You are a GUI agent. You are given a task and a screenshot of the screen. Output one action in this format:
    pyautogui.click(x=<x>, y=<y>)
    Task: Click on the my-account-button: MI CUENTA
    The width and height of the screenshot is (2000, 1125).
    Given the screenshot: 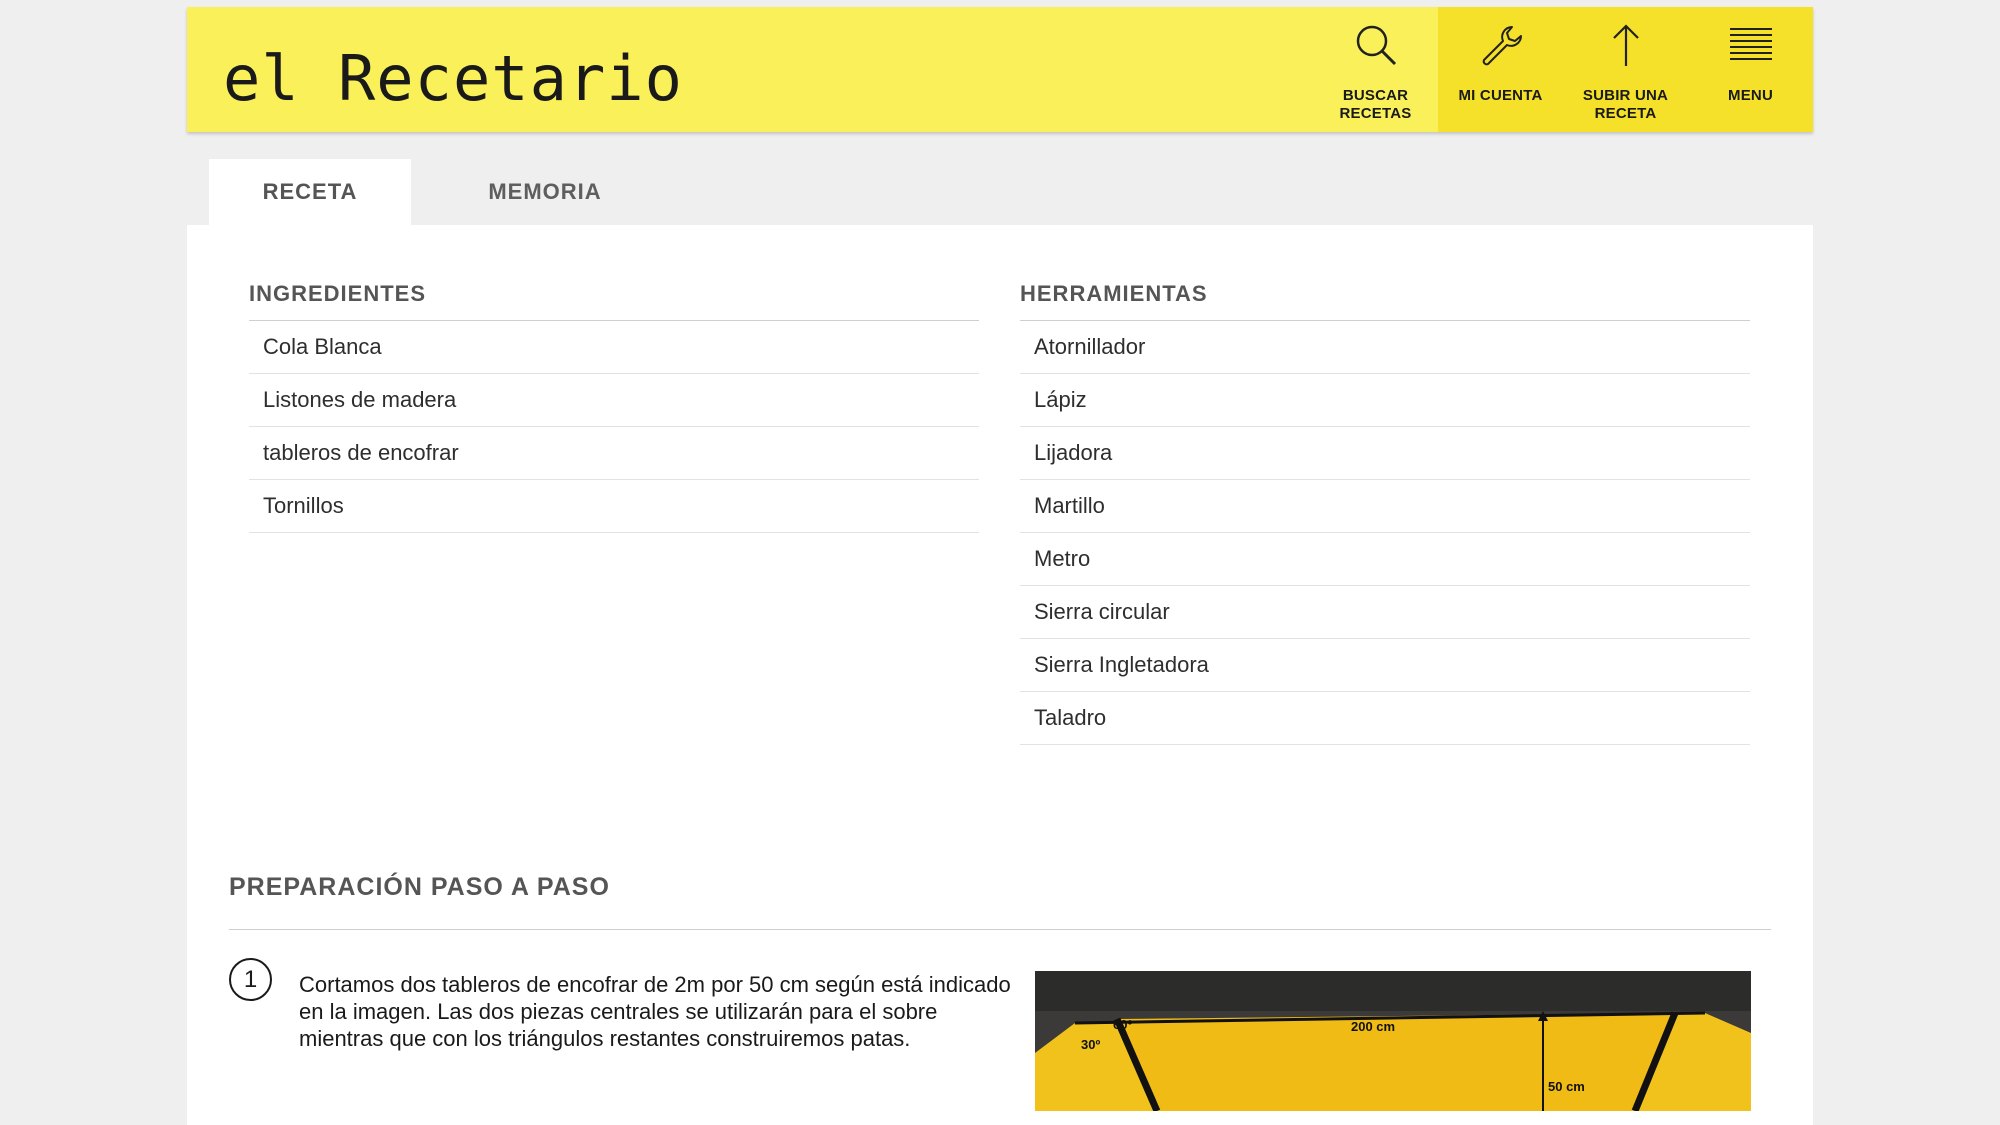 What is the action you would take?
    pyautogui.click(x=1500, y=69)
    